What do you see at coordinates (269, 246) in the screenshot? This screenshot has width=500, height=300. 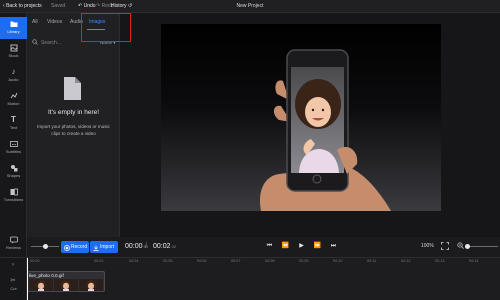 I see `skip-to-start-icon: ⏮` at bounding box center [269, 246].